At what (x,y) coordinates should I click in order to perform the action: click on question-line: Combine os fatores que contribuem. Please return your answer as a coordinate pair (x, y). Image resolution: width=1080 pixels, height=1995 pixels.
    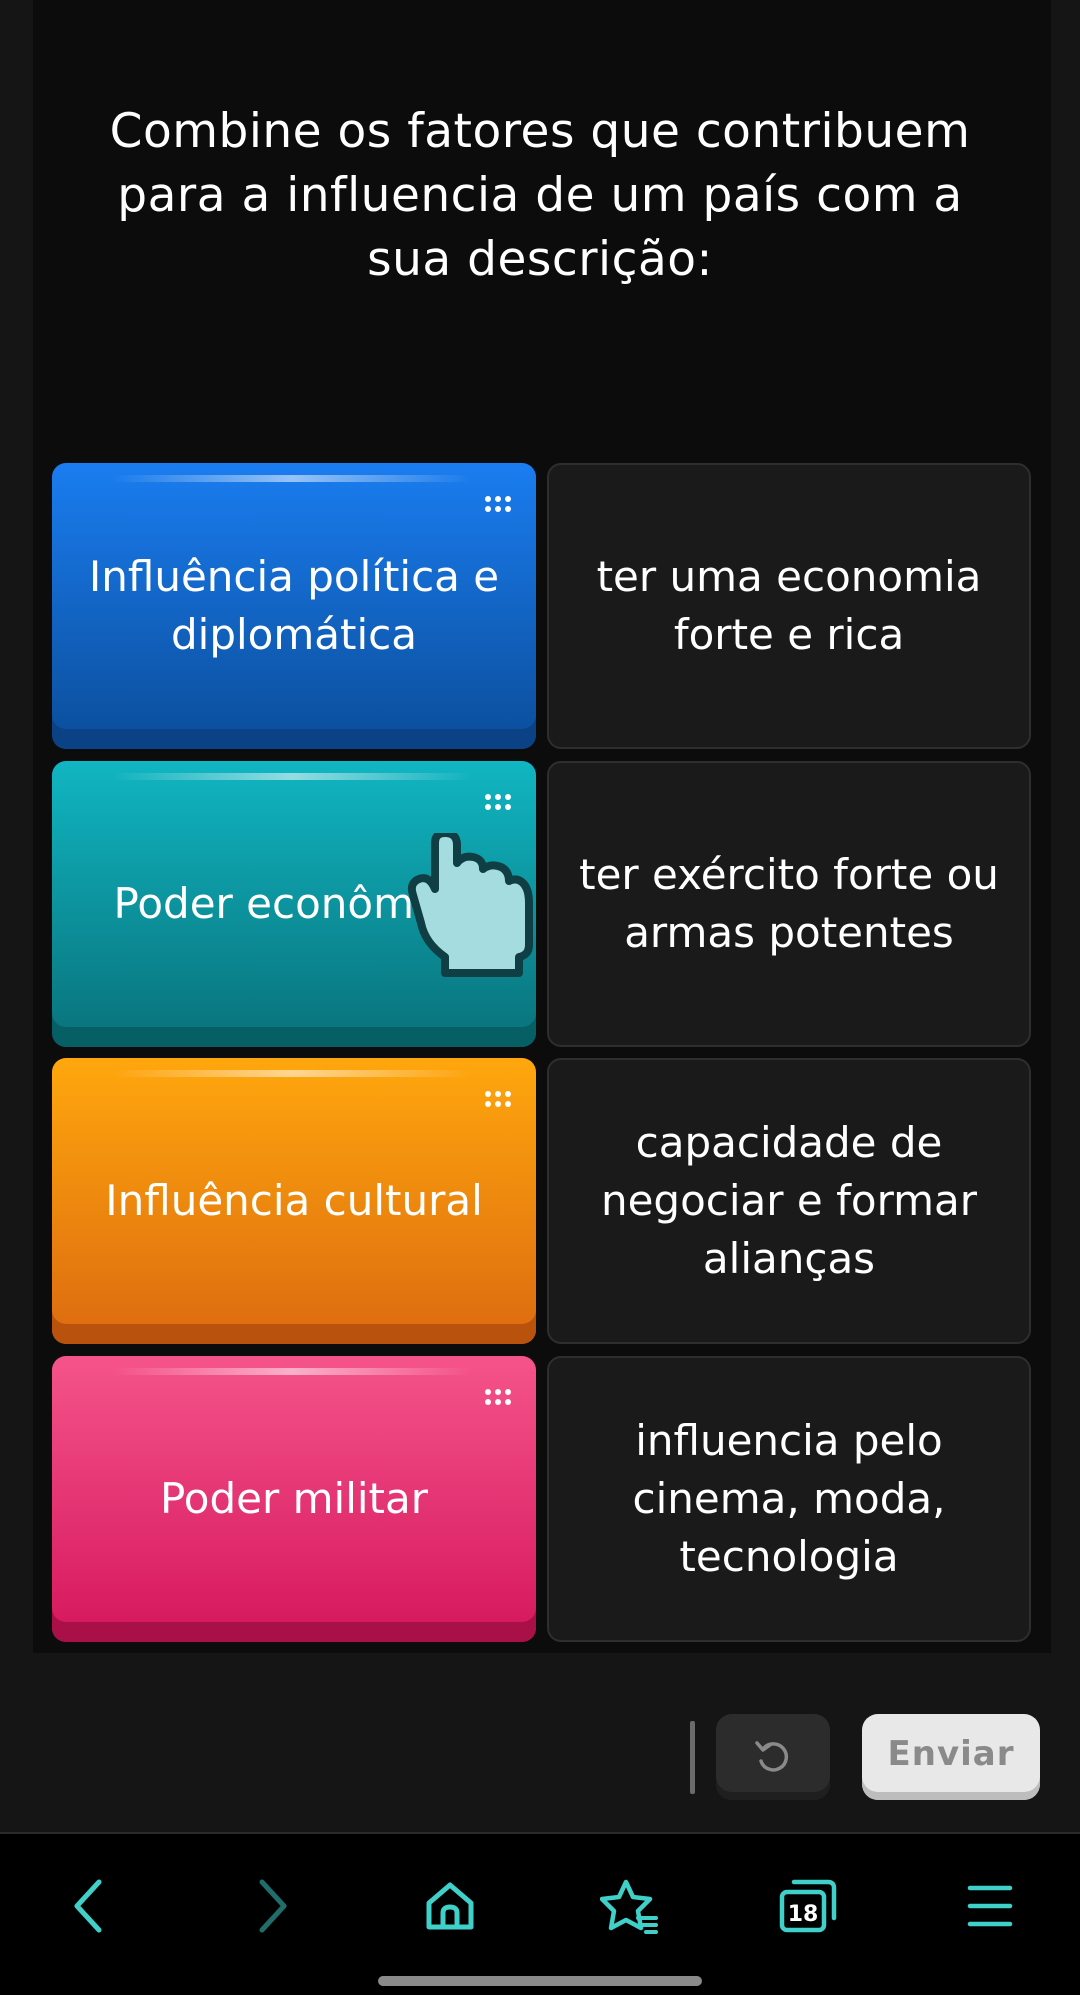
    Looking at the image, I should click on (540, 131).